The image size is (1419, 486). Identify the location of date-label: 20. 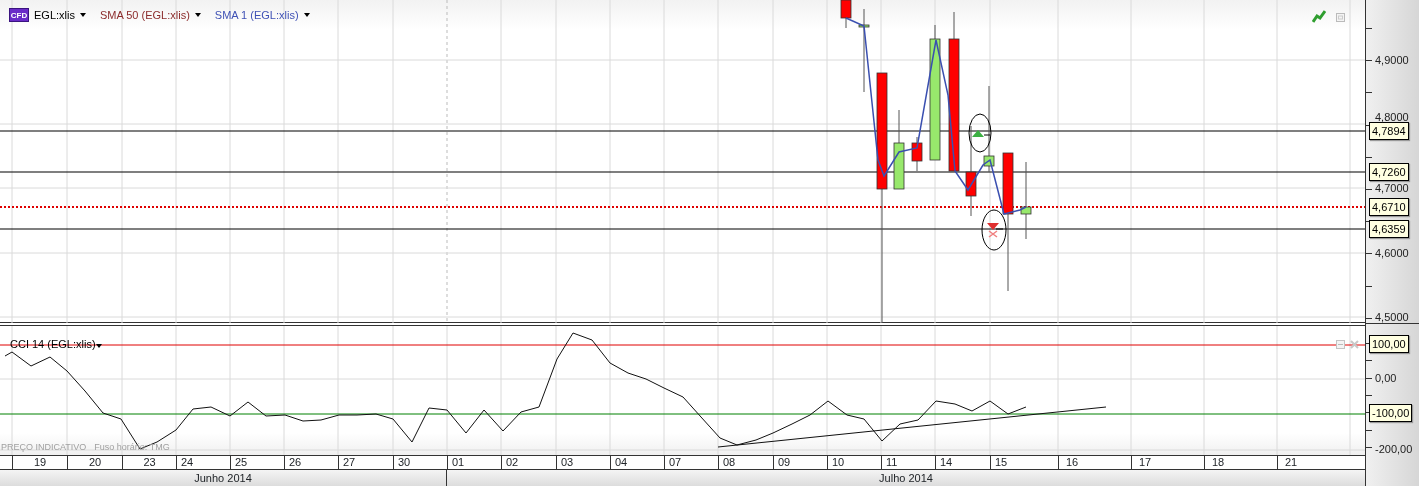
(94, 462).